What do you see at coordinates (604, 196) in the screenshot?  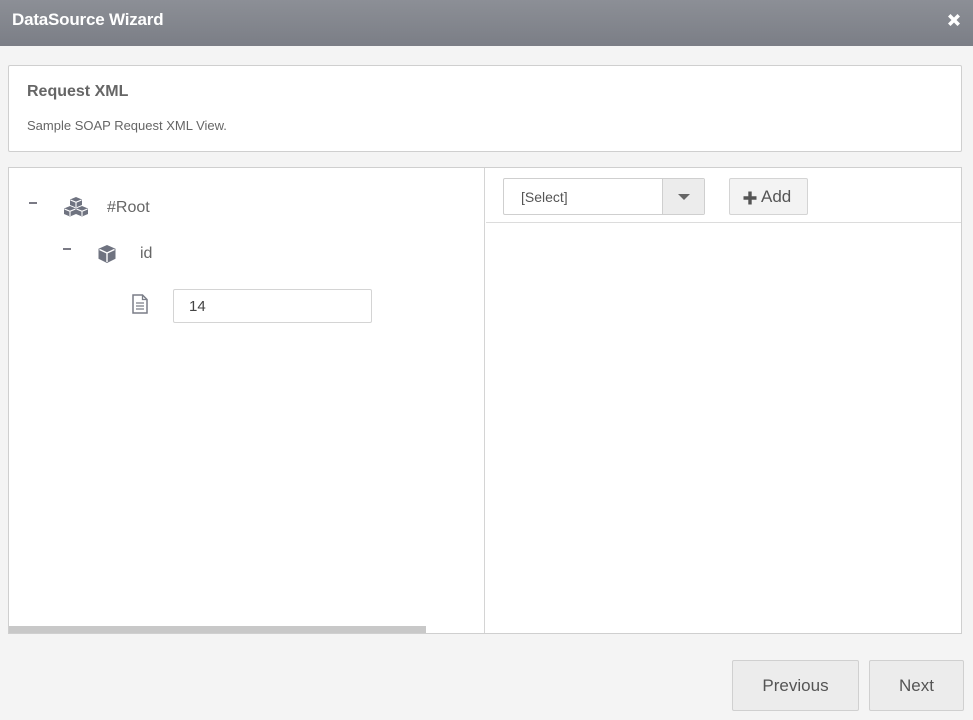 I see `element-select: [Select]` at bounding box center [604, 196].